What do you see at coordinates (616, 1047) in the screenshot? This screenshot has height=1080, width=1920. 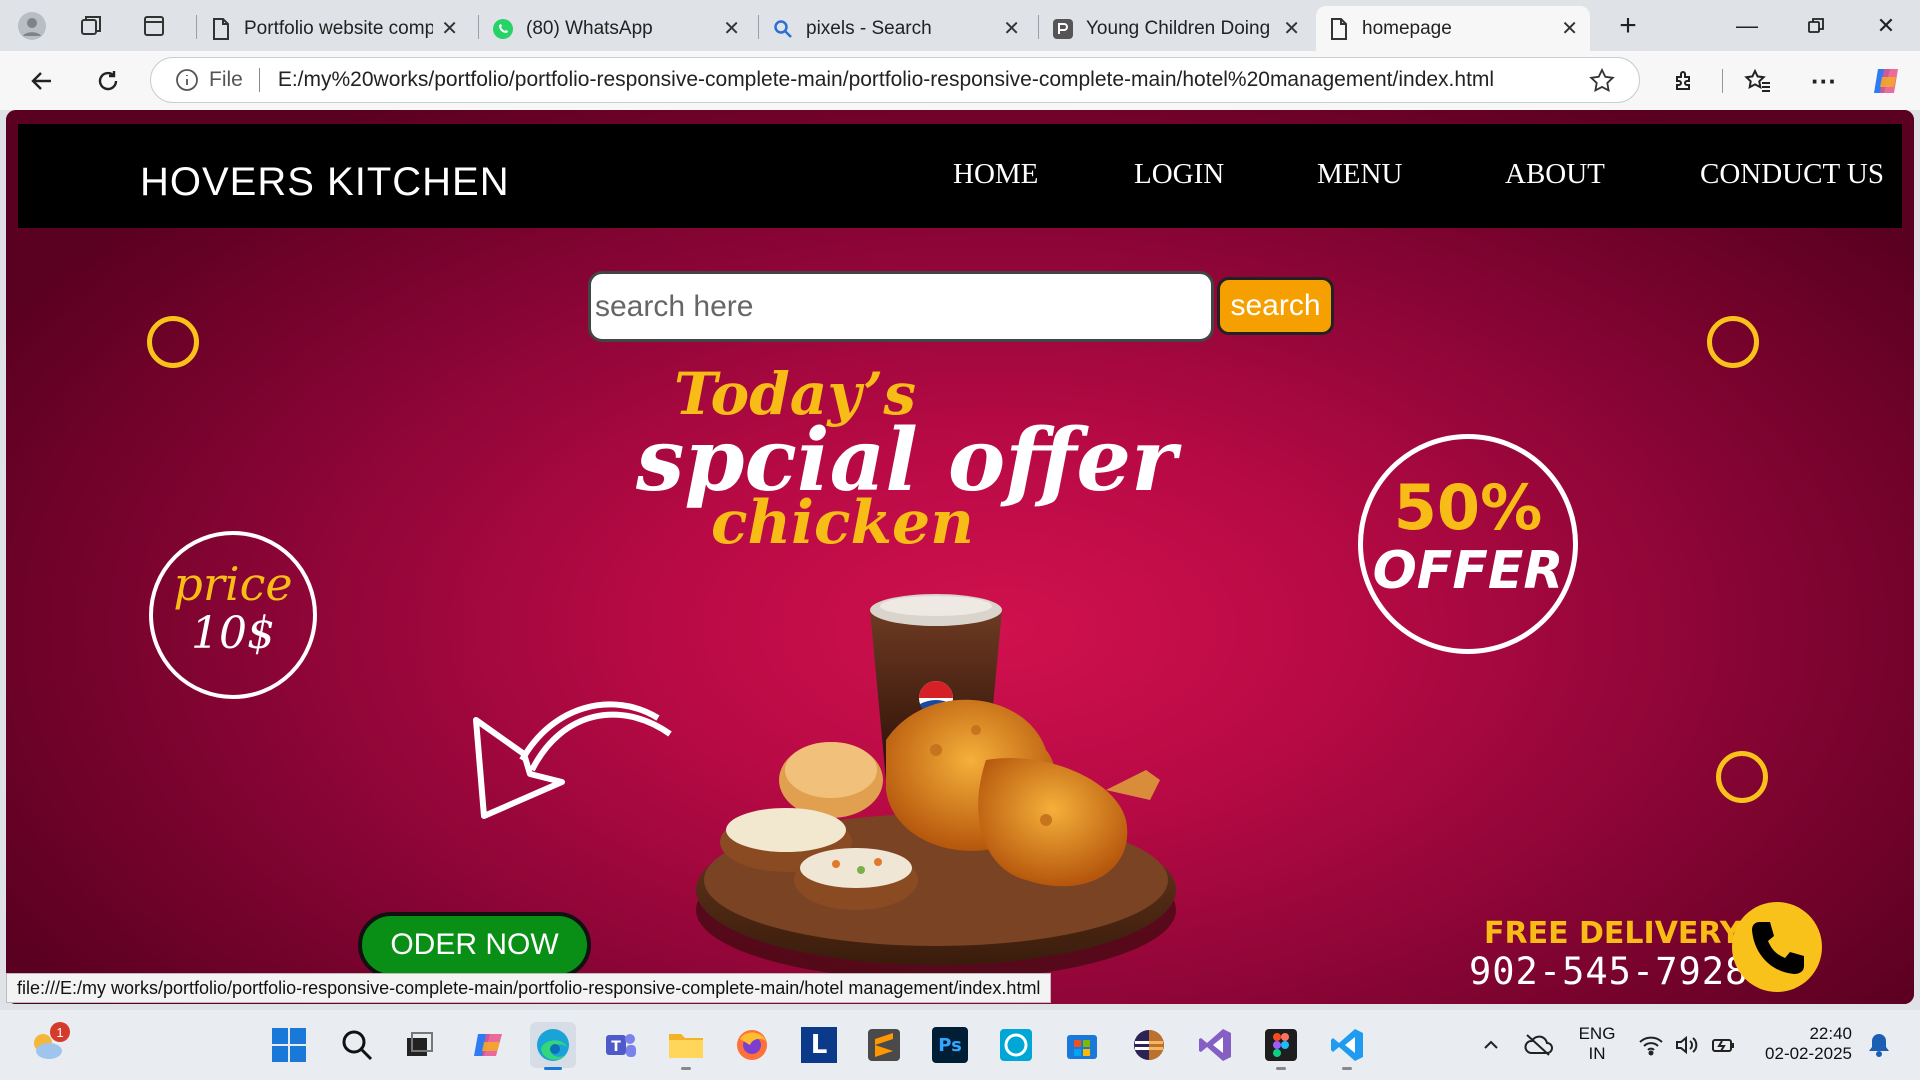 I see `svg-text: T` at bounding box center [616, 1047].